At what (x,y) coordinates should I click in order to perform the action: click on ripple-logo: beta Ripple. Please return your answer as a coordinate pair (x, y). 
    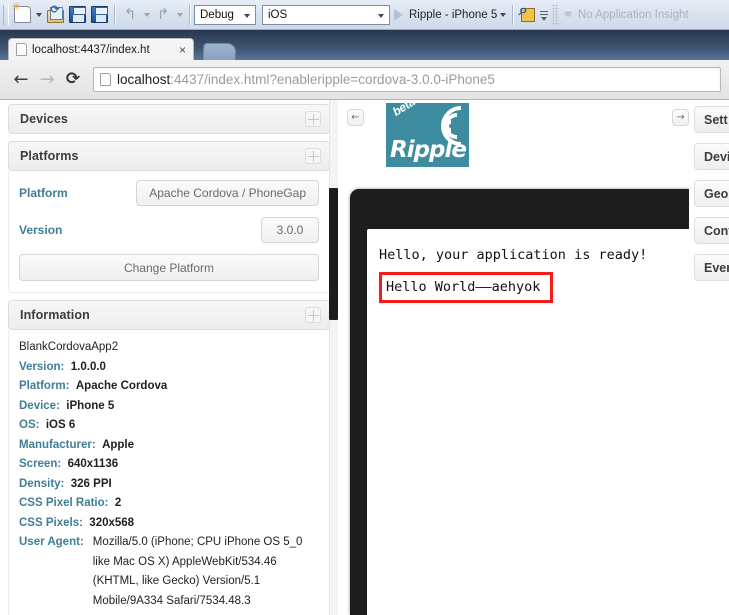
    Looking at the image, I should click on (427, 135).